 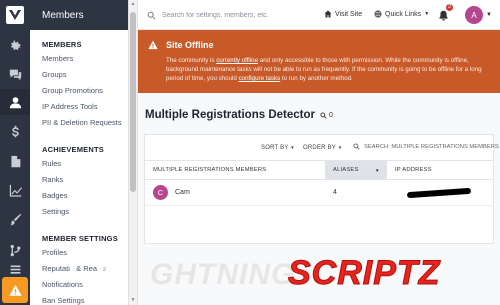 What do you see at coordinates (191, 60) in the screenshot?
I see `alert-text-part-1: The community is` at bounding box center [191, 60].